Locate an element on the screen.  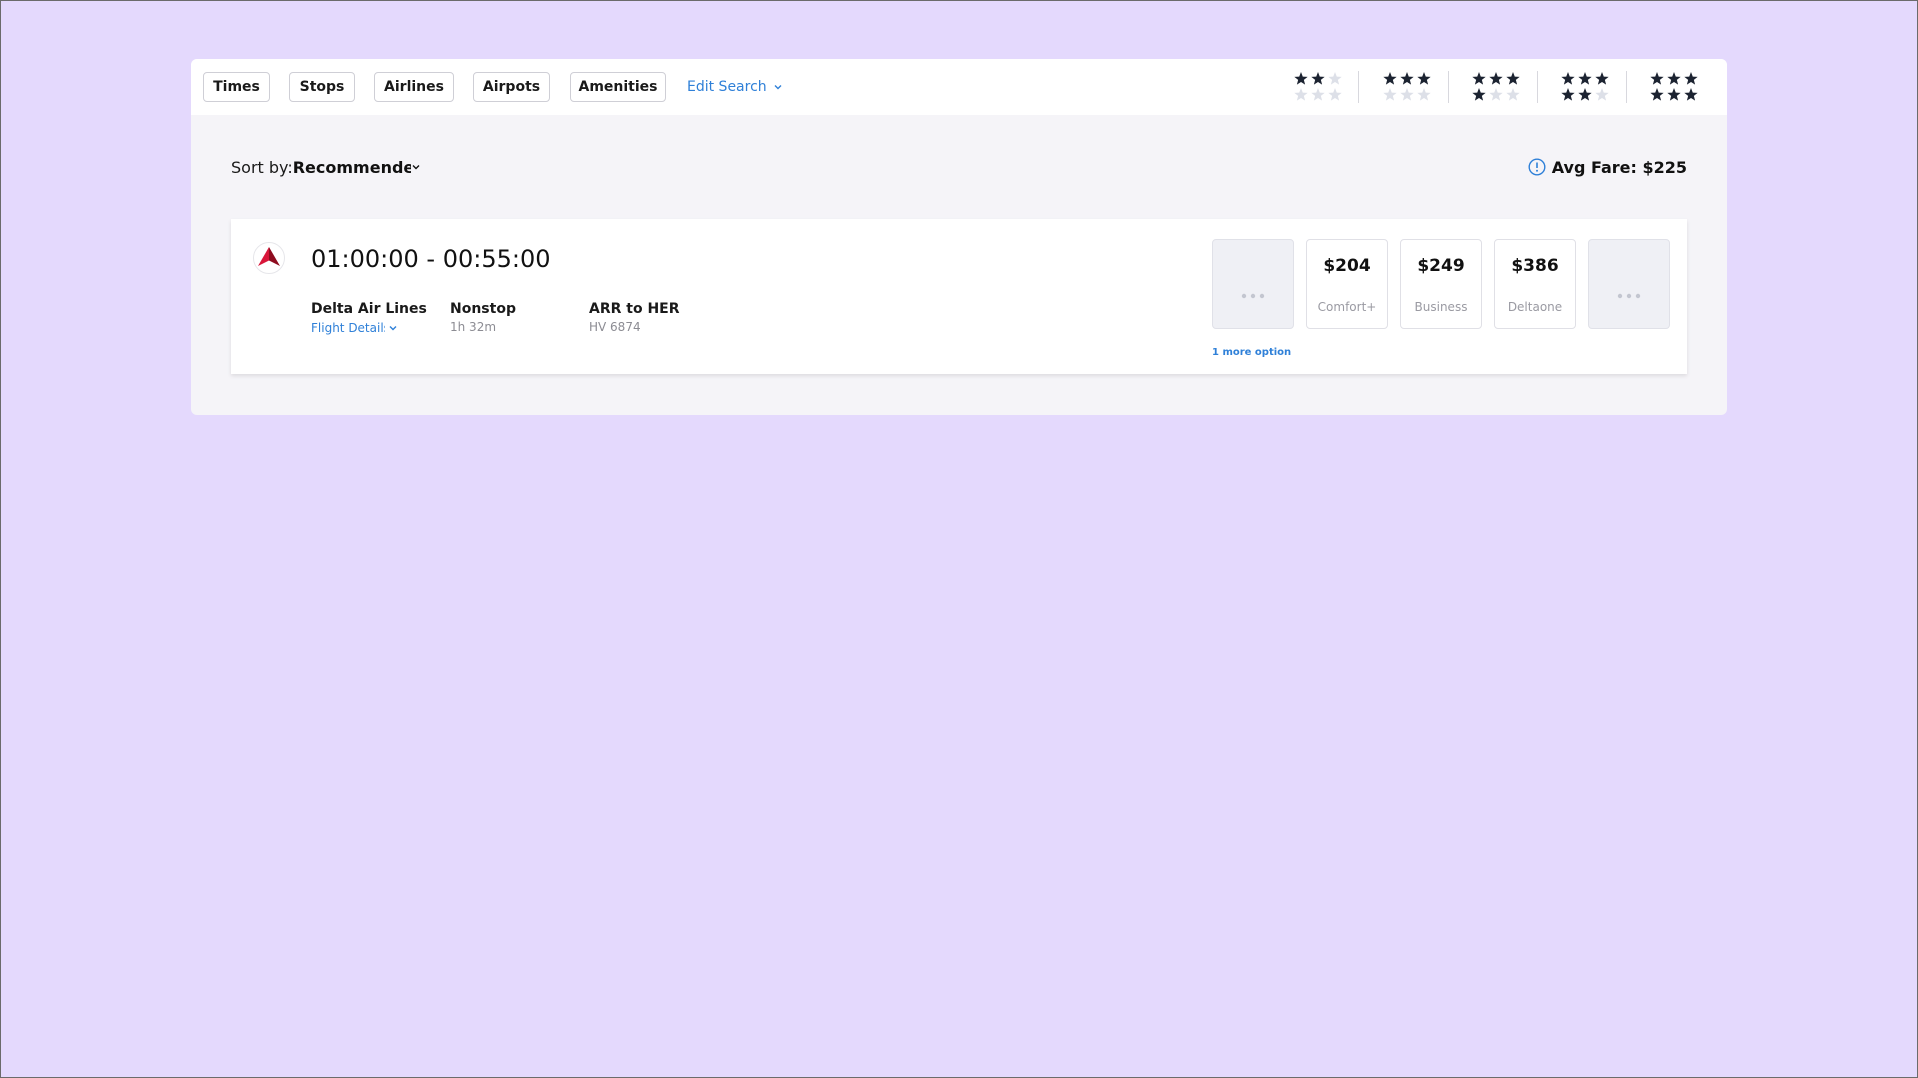
avg-fare: Avg Fare: $225 is located at coordinates (1607, 167).